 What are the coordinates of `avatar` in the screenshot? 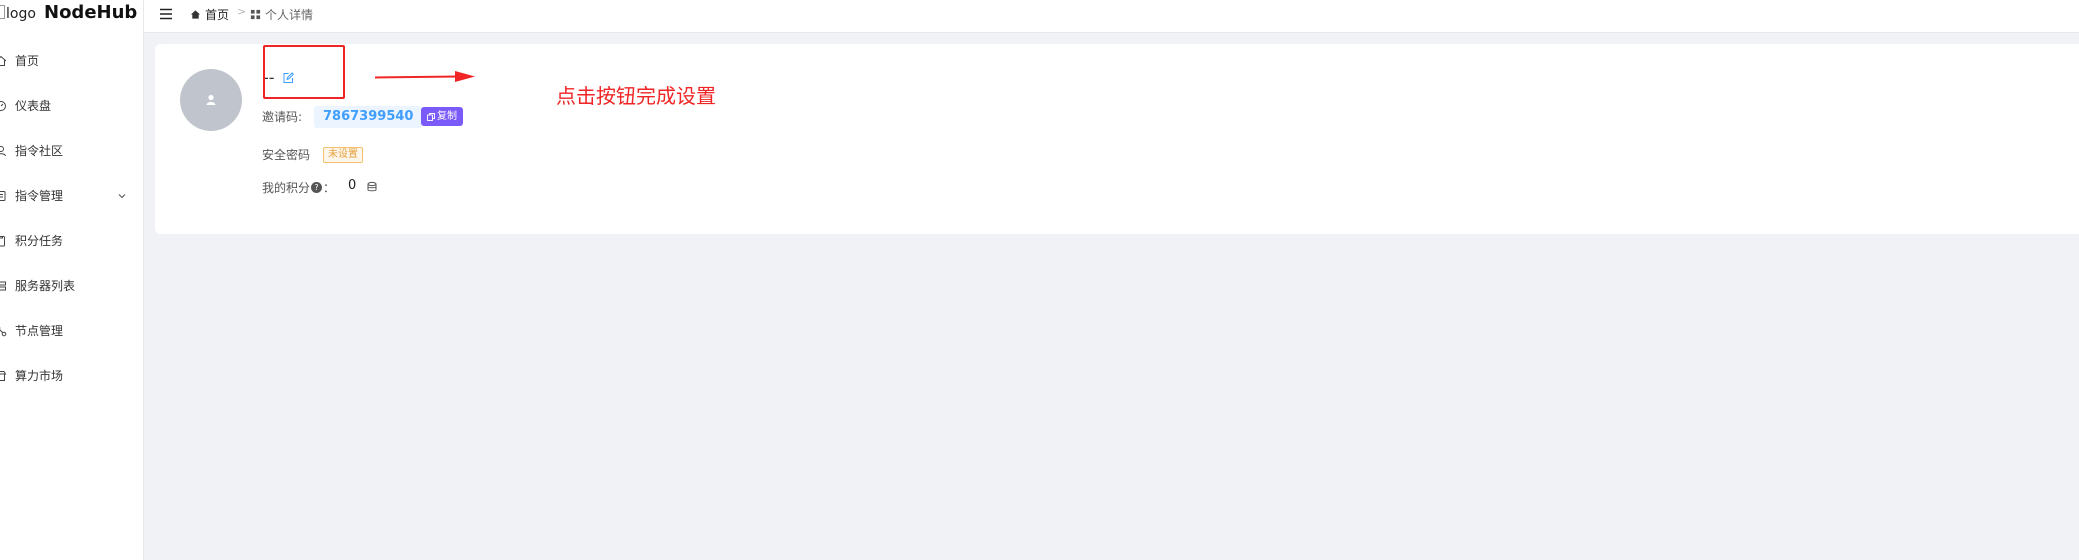 It's located at (211, 100).